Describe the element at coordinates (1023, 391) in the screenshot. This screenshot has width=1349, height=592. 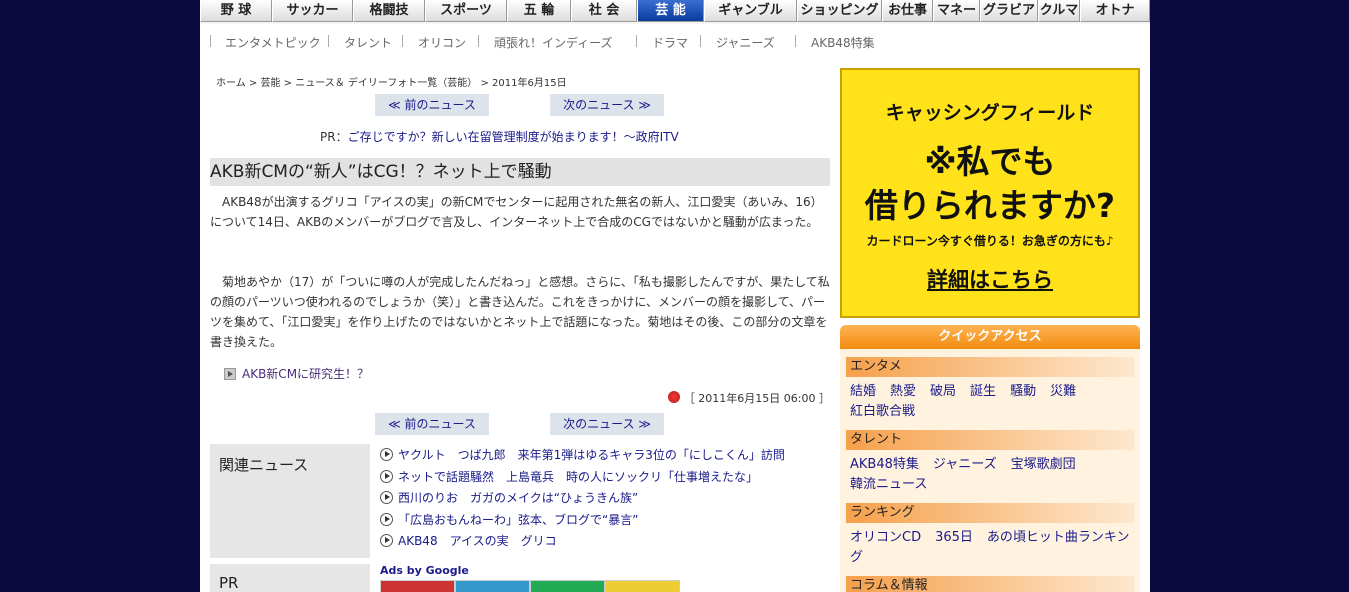
I see `qa-link: 騒動` at that location.